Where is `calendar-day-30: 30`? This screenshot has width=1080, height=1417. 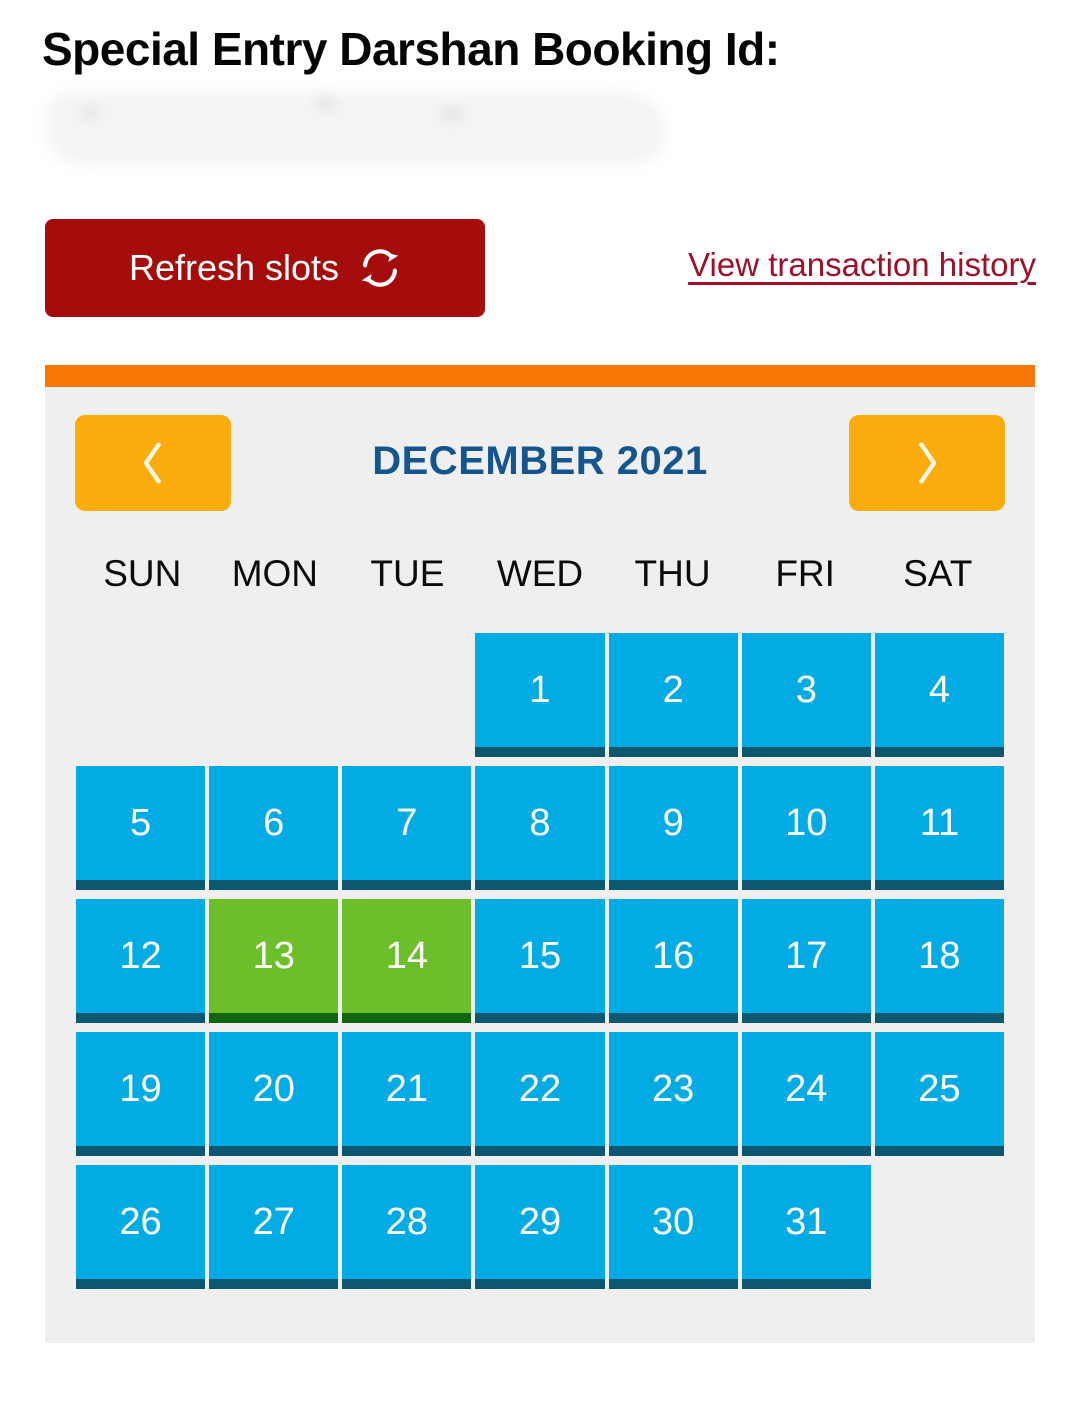
calendar-day-30: 30 is located at coordinates (673, 1227).